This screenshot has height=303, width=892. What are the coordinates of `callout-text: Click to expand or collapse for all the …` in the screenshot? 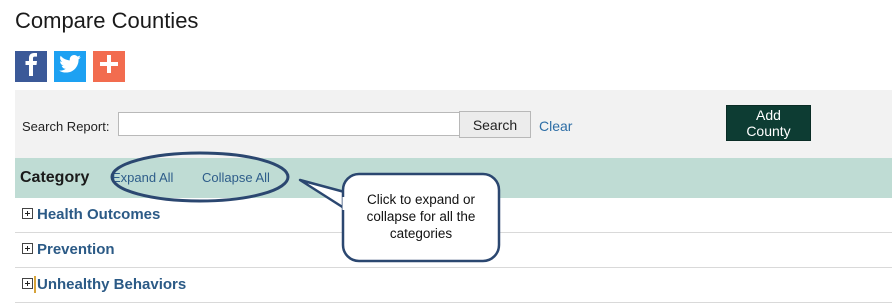 It's located at (421, 216).